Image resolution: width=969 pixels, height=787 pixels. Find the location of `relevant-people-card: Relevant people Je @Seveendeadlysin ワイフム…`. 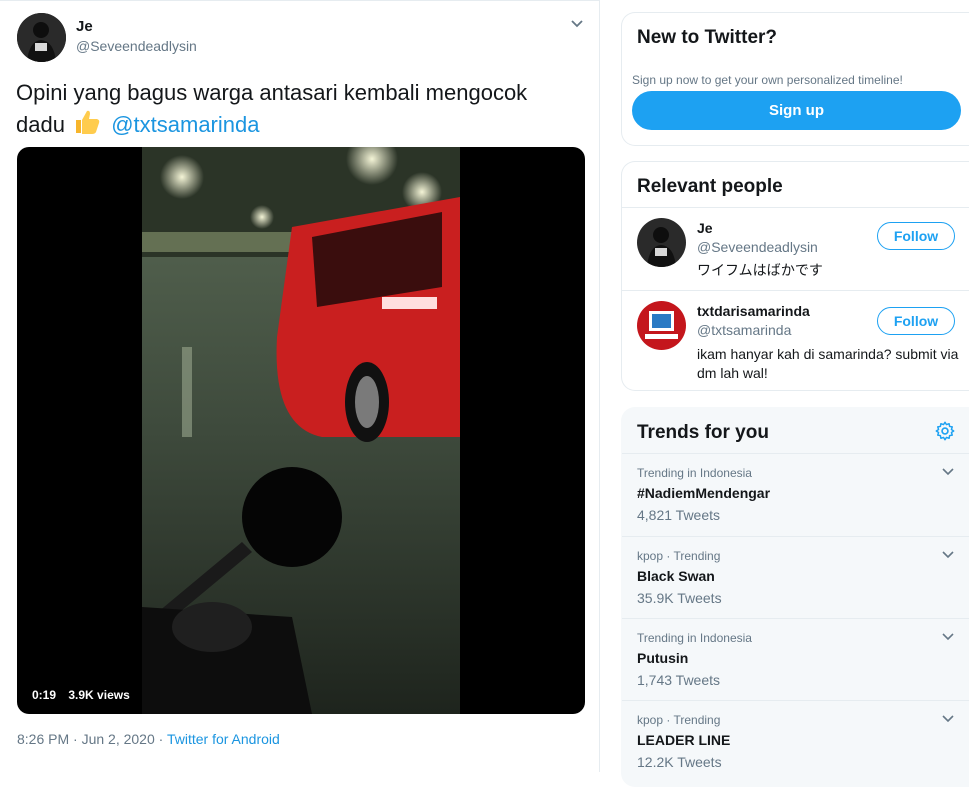

relevant-people-card: Relevant people Je @Seveendeadlysin ワイフム… is located at coordinates (795, 276).